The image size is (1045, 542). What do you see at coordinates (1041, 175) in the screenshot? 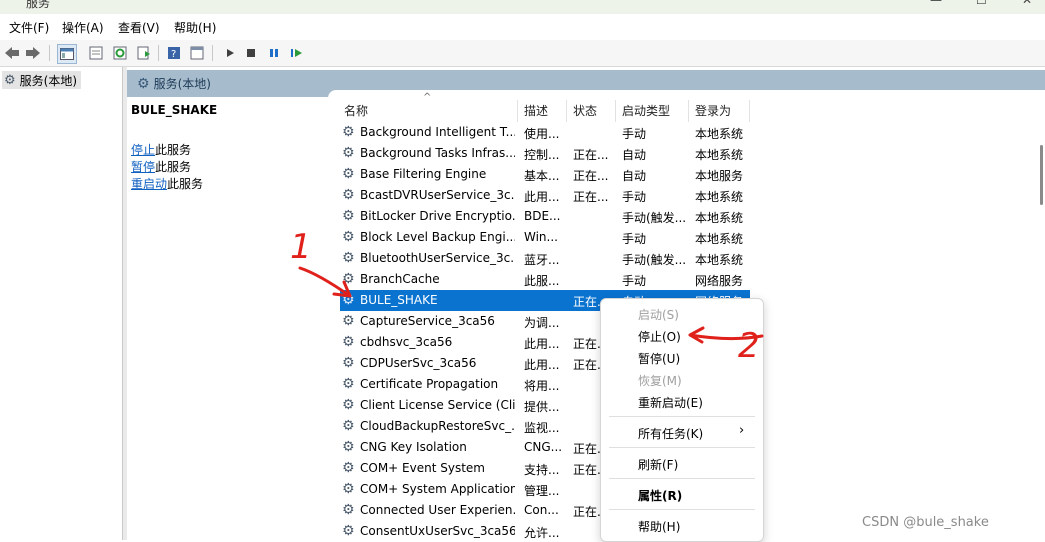
I see `vertical-scrollbar` at bounding box center [1041, 175].